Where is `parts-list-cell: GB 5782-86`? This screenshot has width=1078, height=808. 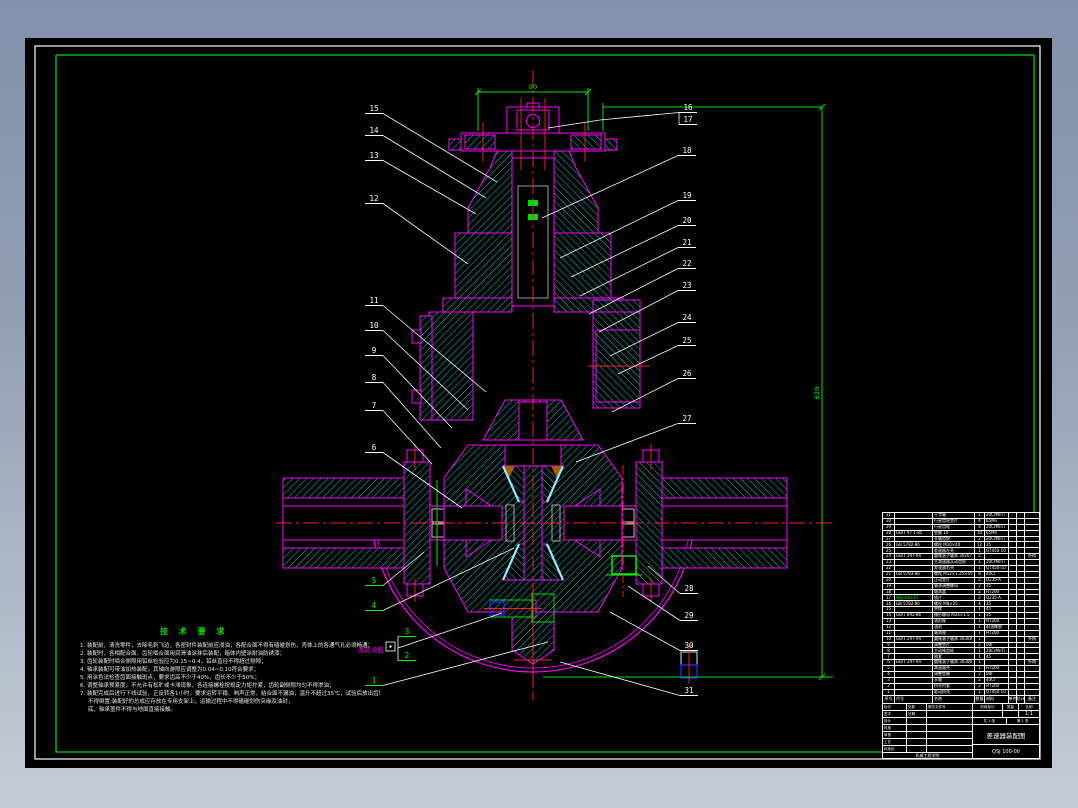
parts-list-cell: GB 5782-86 is located at coordinates (914, 604).